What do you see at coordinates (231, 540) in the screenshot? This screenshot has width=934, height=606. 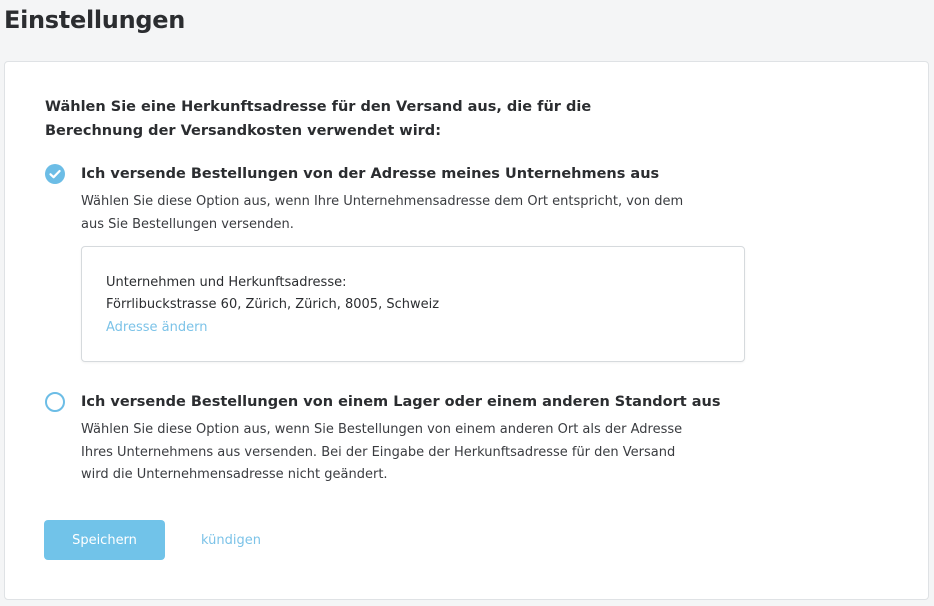 I see `cancel-link: kündigen` at bounding box center [231, 540].